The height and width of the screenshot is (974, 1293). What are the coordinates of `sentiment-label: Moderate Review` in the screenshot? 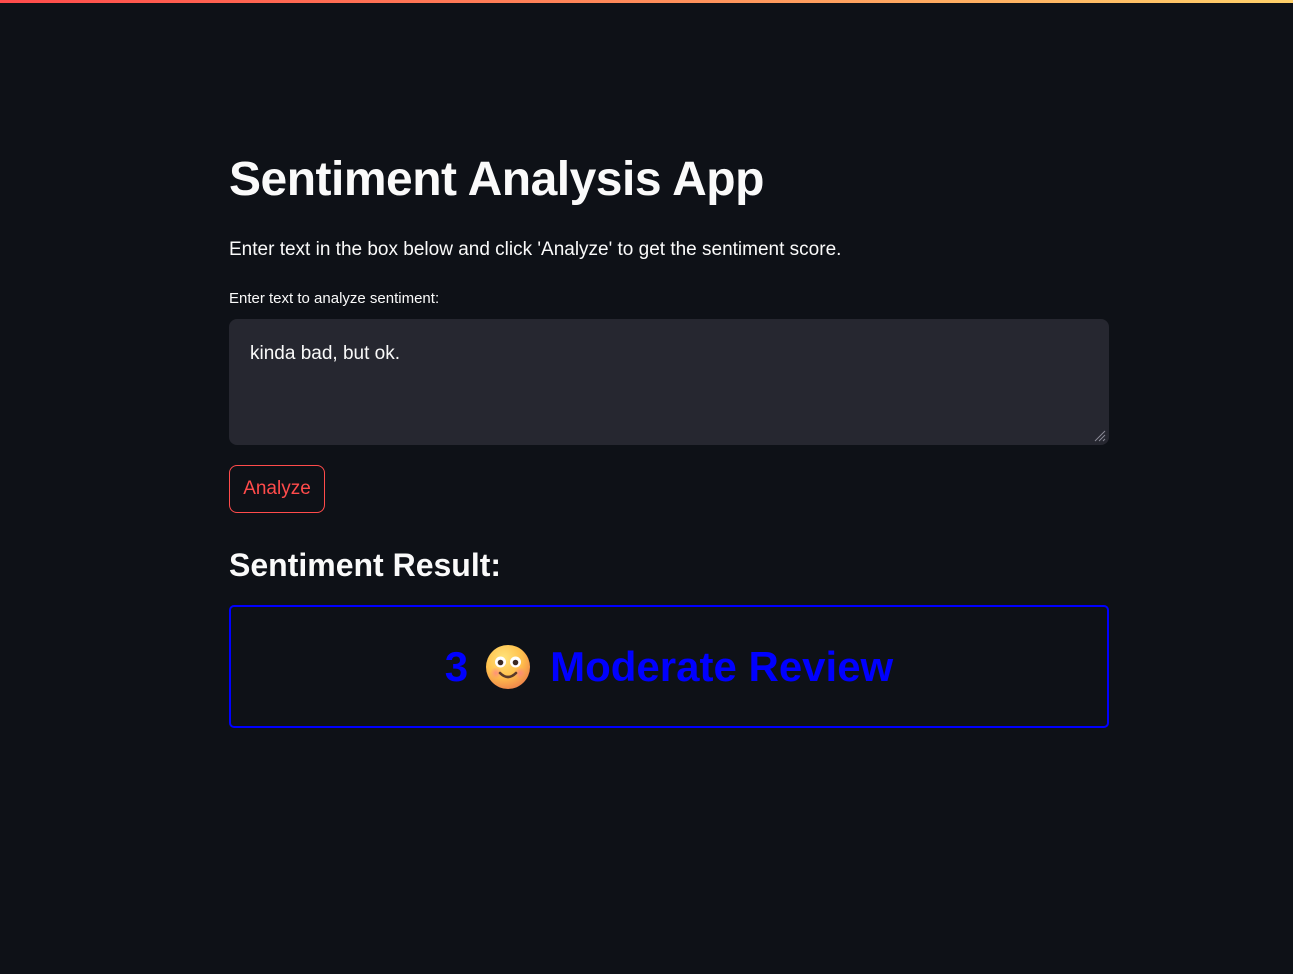 It's located at (722, 666).